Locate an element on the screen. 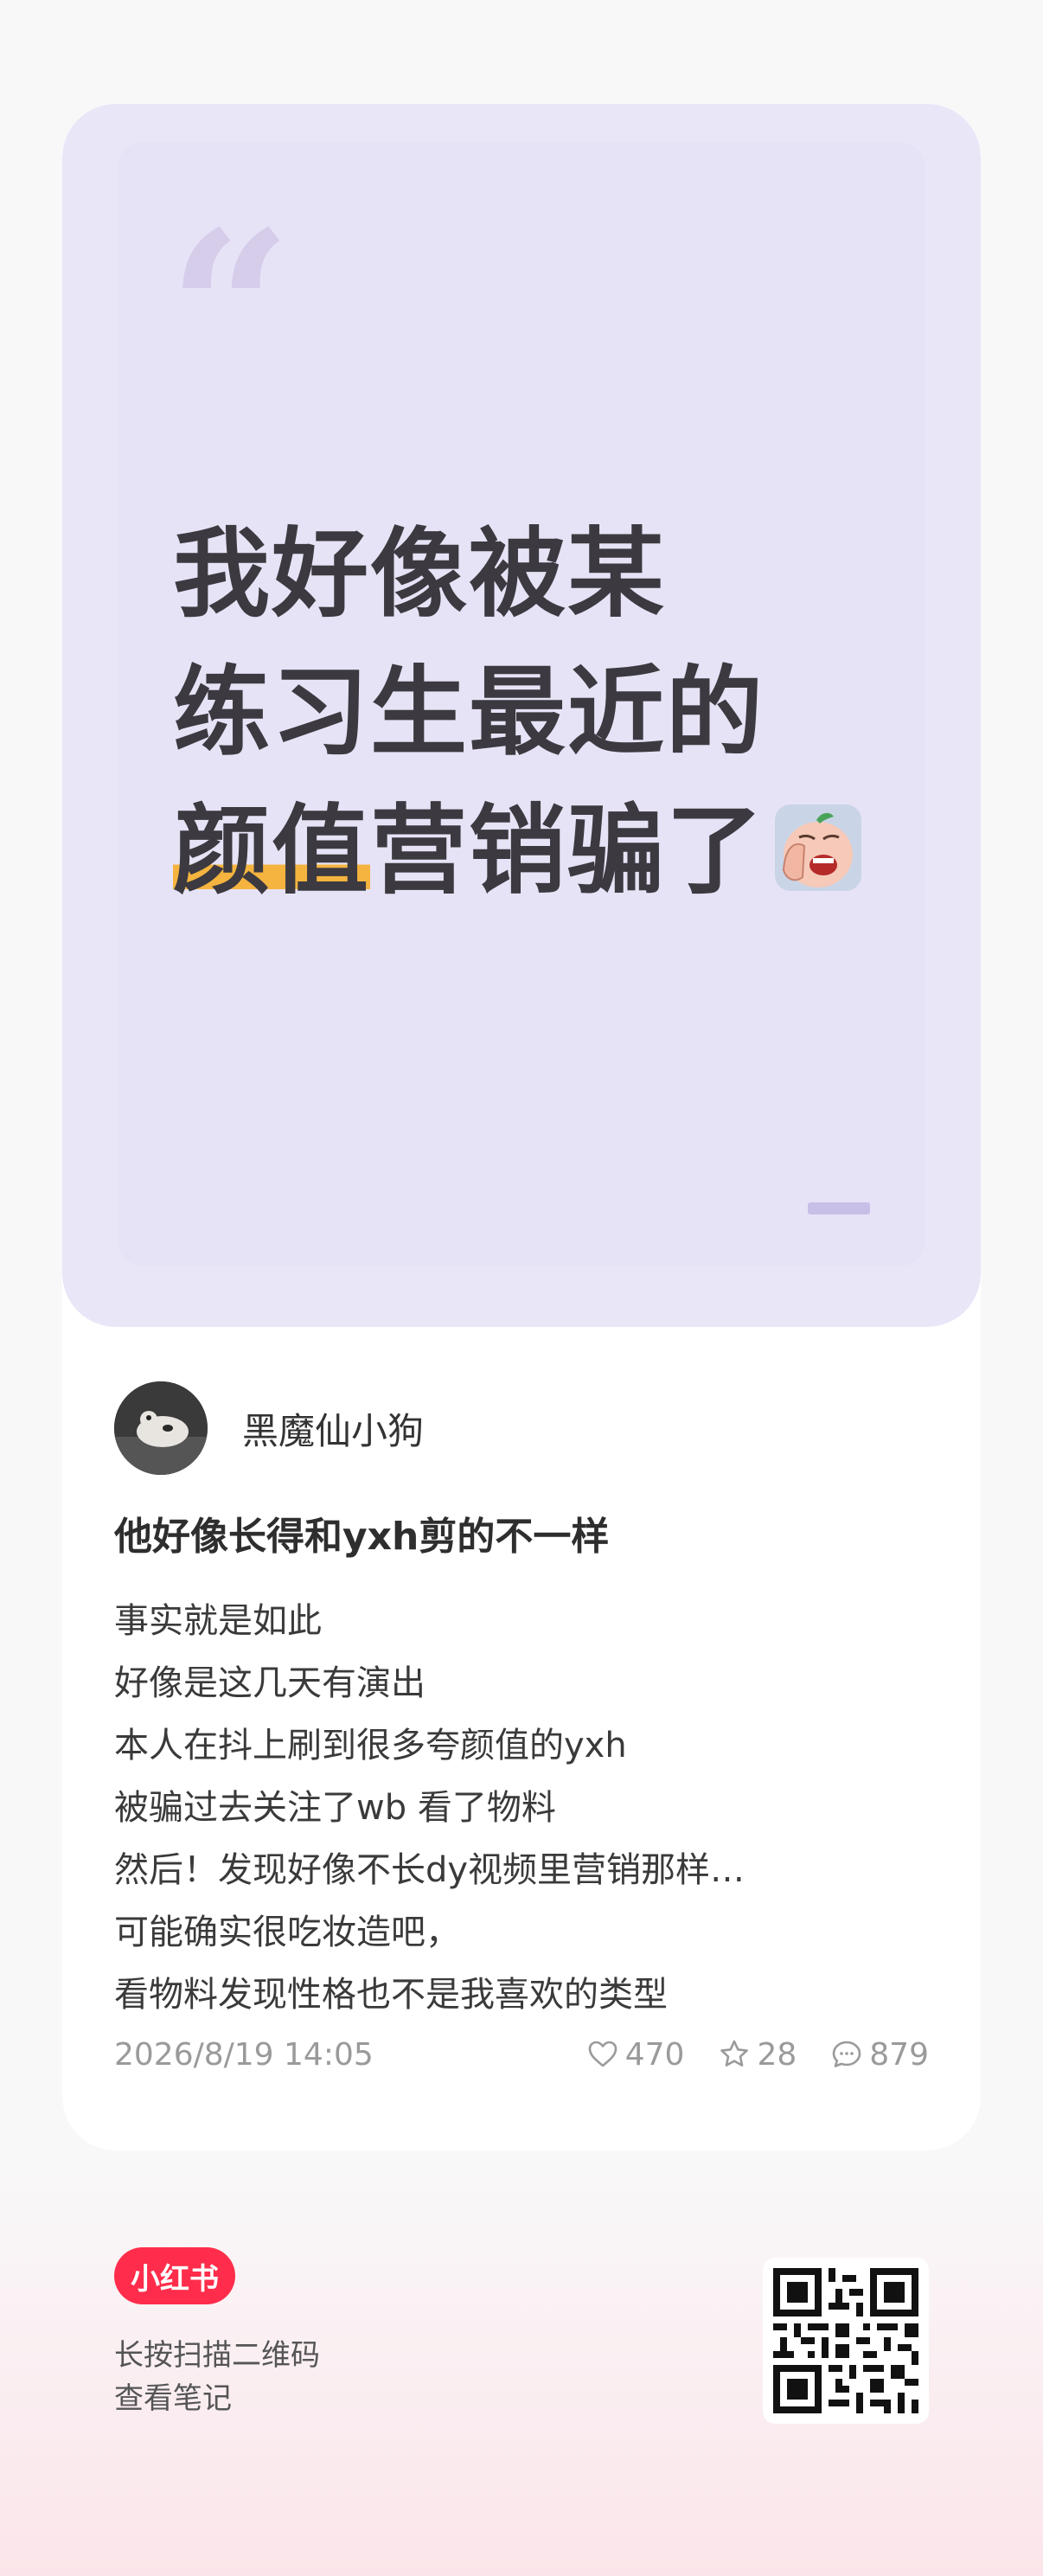  heart-icon is located at coordinates (602, 2054).